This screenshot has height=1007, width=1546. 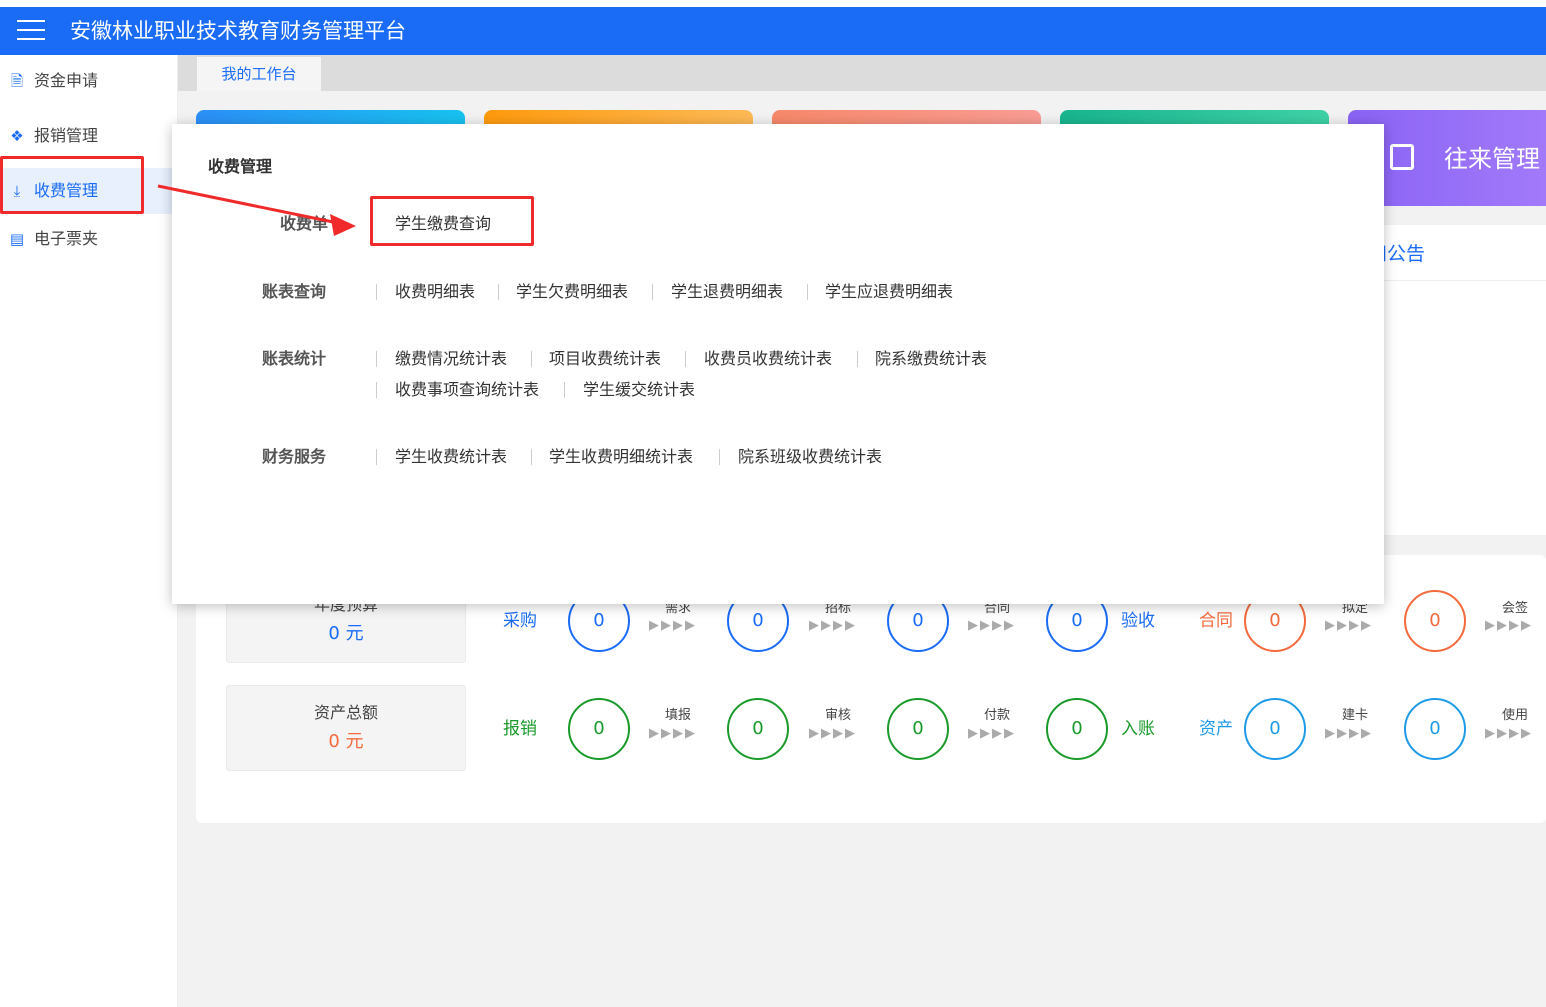 What do you see at coordinates (996, 715) in the screenshot?
I see `step-label: 付款` at bounding box center [996, 715].